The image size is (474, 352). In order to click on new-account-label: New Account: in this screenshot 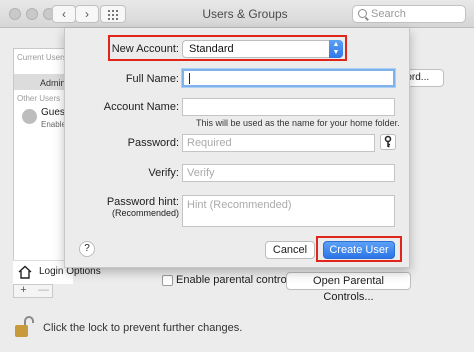, I will do `click(145, 49)`.